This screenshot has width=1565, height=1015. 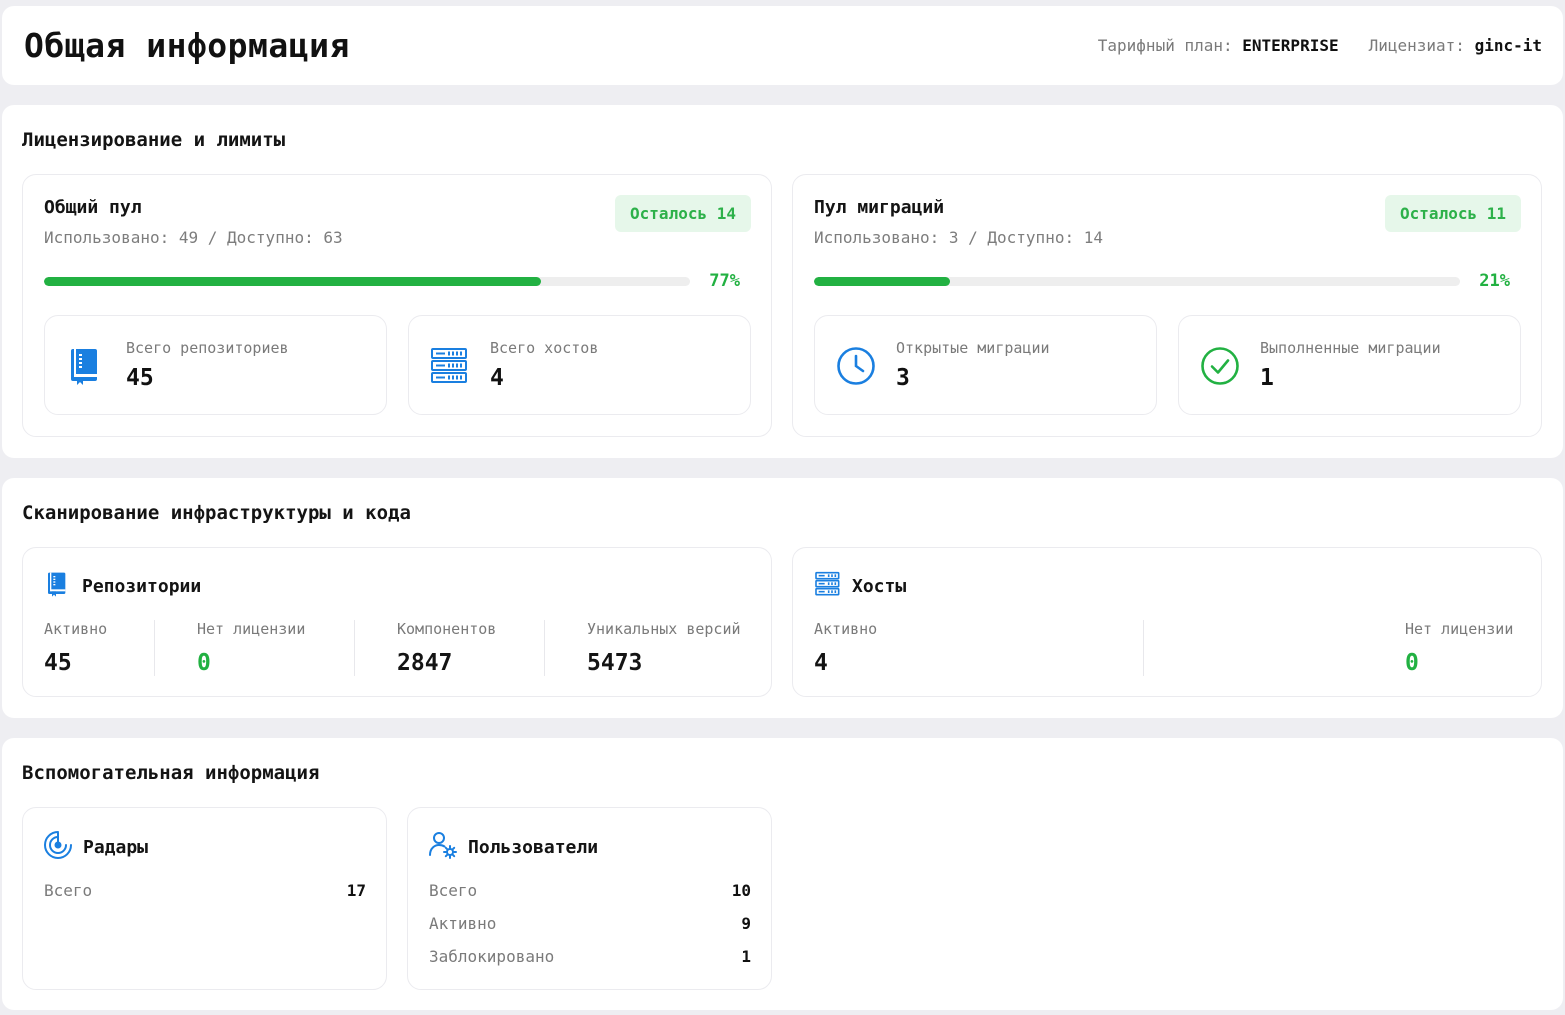 I want to click on aux-card-header: Радары, so click(x=95, y=847).